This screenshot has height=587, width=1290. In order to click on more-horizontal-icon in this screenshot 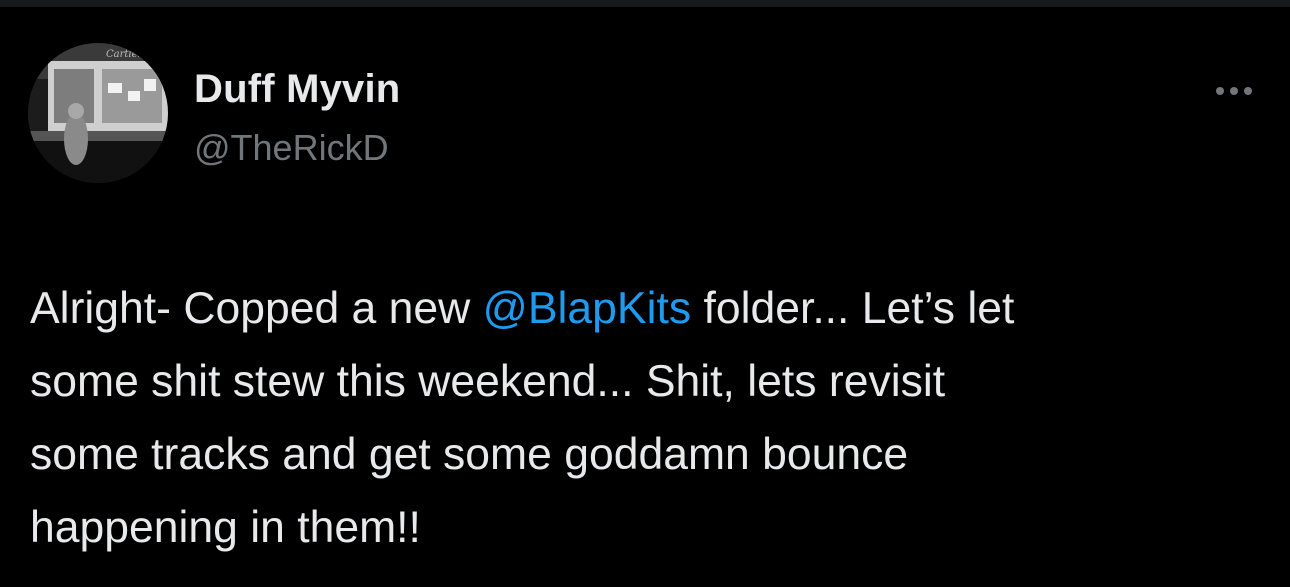, I will do `click(1234, 91)`.